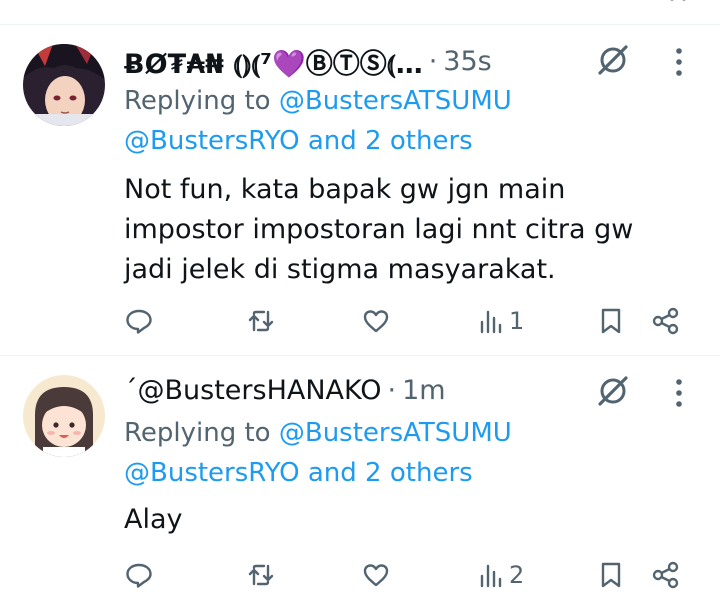 This screenshot has width=720, height=610. I want to click on tweet-text: Alay, so click(153, 519).